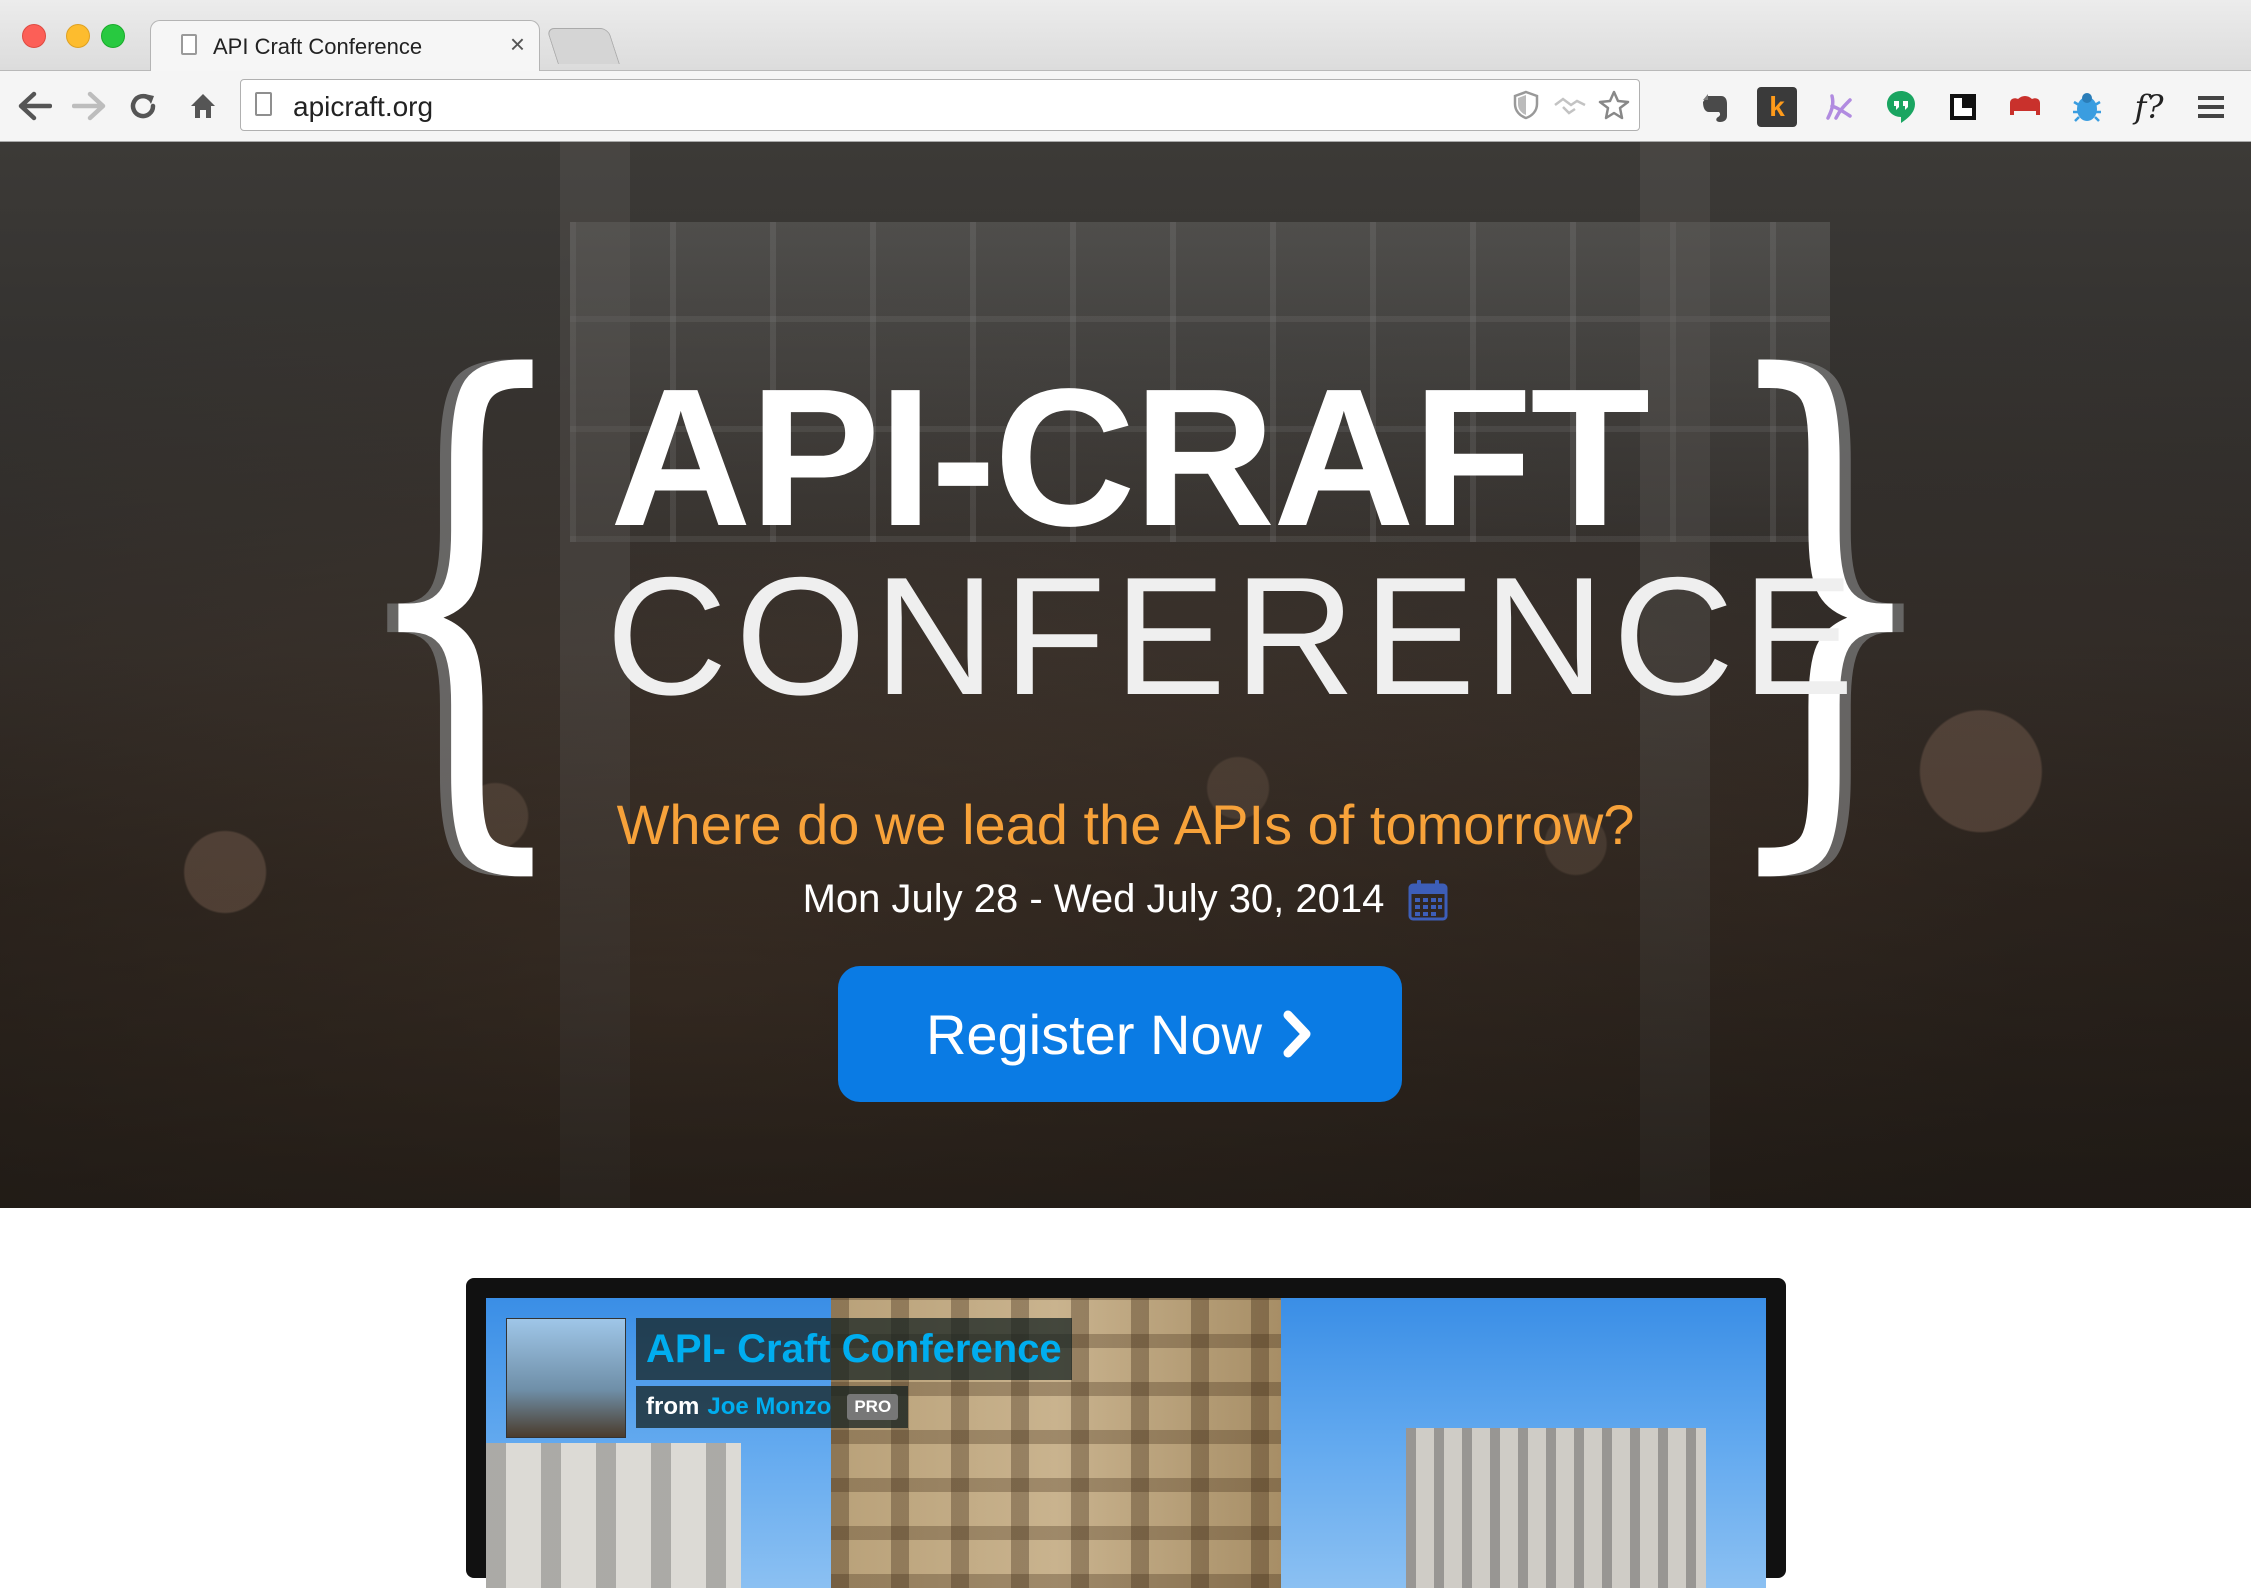 The height and width of the screenshot is (1588, 2251). I want to click on event-dates-row: Mon July 28 - Wed July 30, 2014, so click(1125, 899).